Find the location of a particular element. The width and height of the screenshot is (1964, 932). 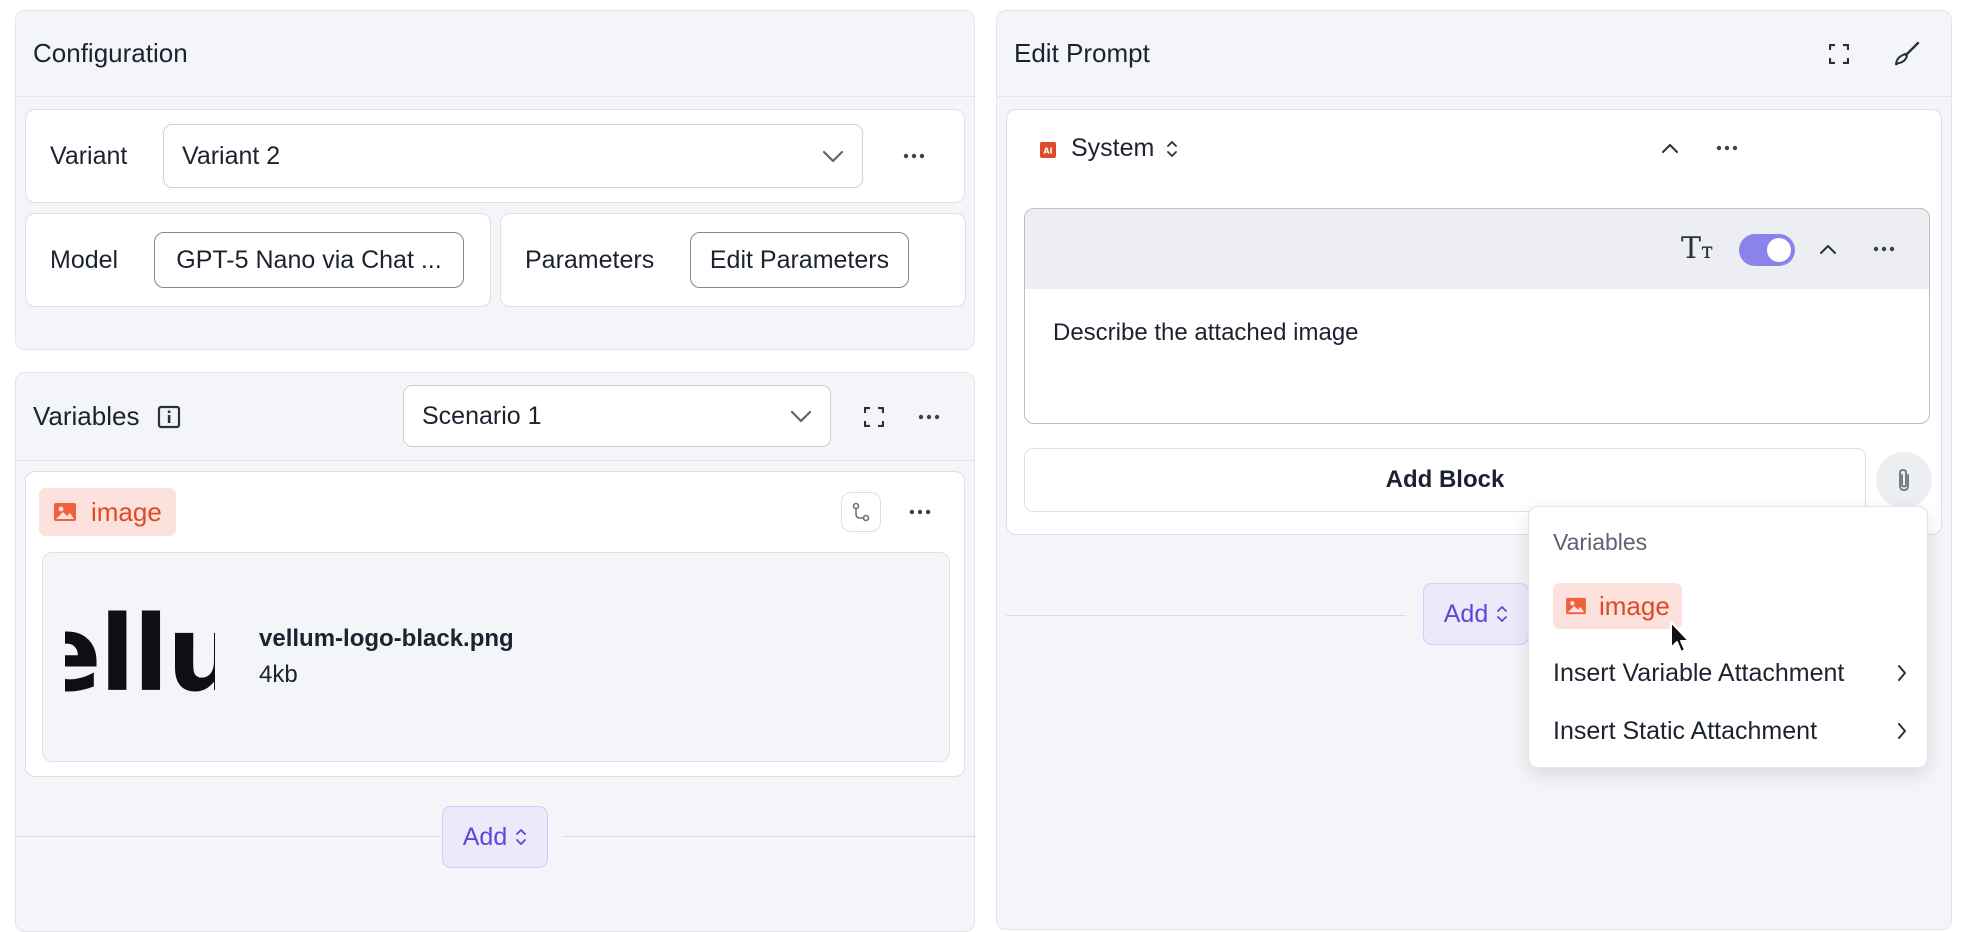

collapse-block-button is located at coordinates (1670, 148).